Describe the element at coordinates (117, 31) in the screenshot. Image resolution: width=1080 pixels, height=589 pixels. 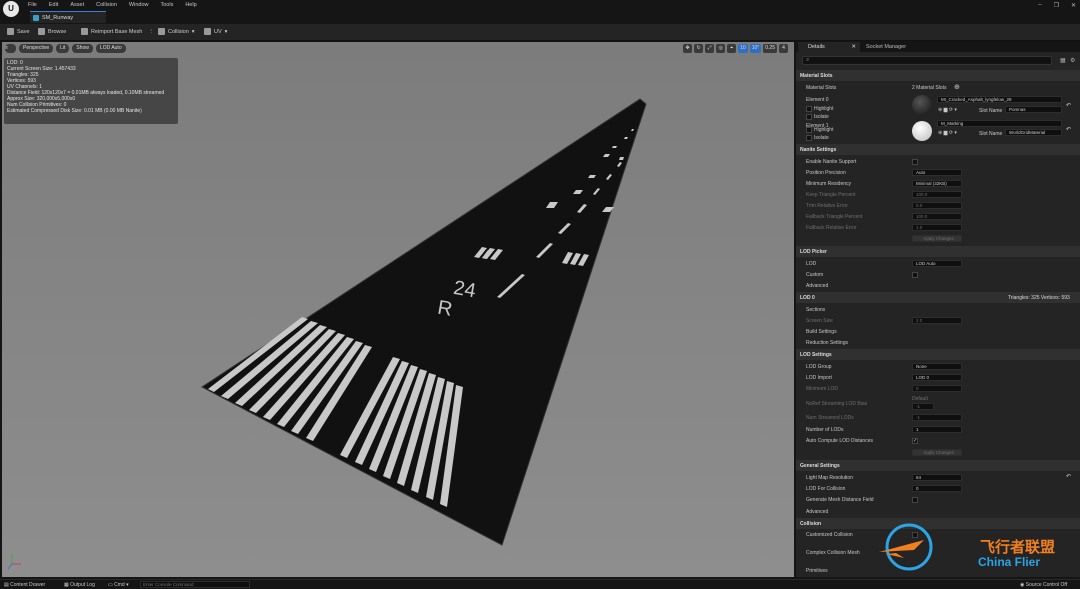
I see `reimport-button: Reimport Base Mesh ⋮` at that location.